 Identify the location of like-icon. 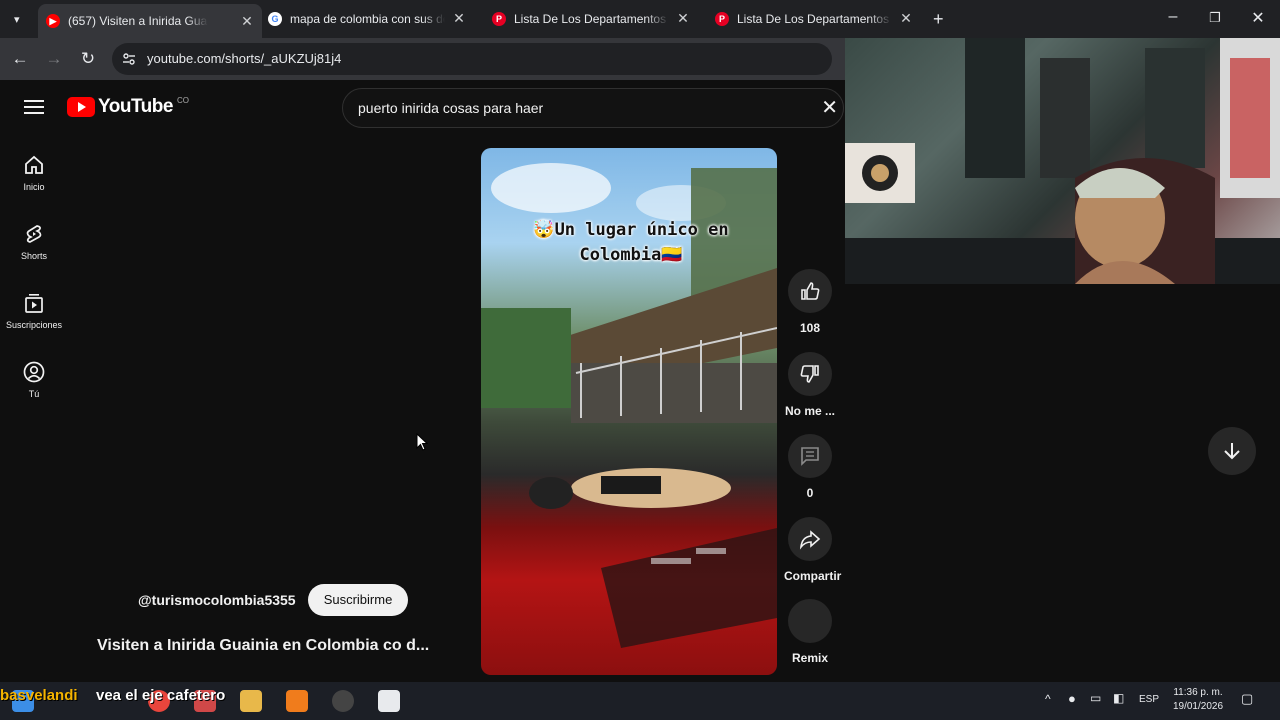
(810, 291).